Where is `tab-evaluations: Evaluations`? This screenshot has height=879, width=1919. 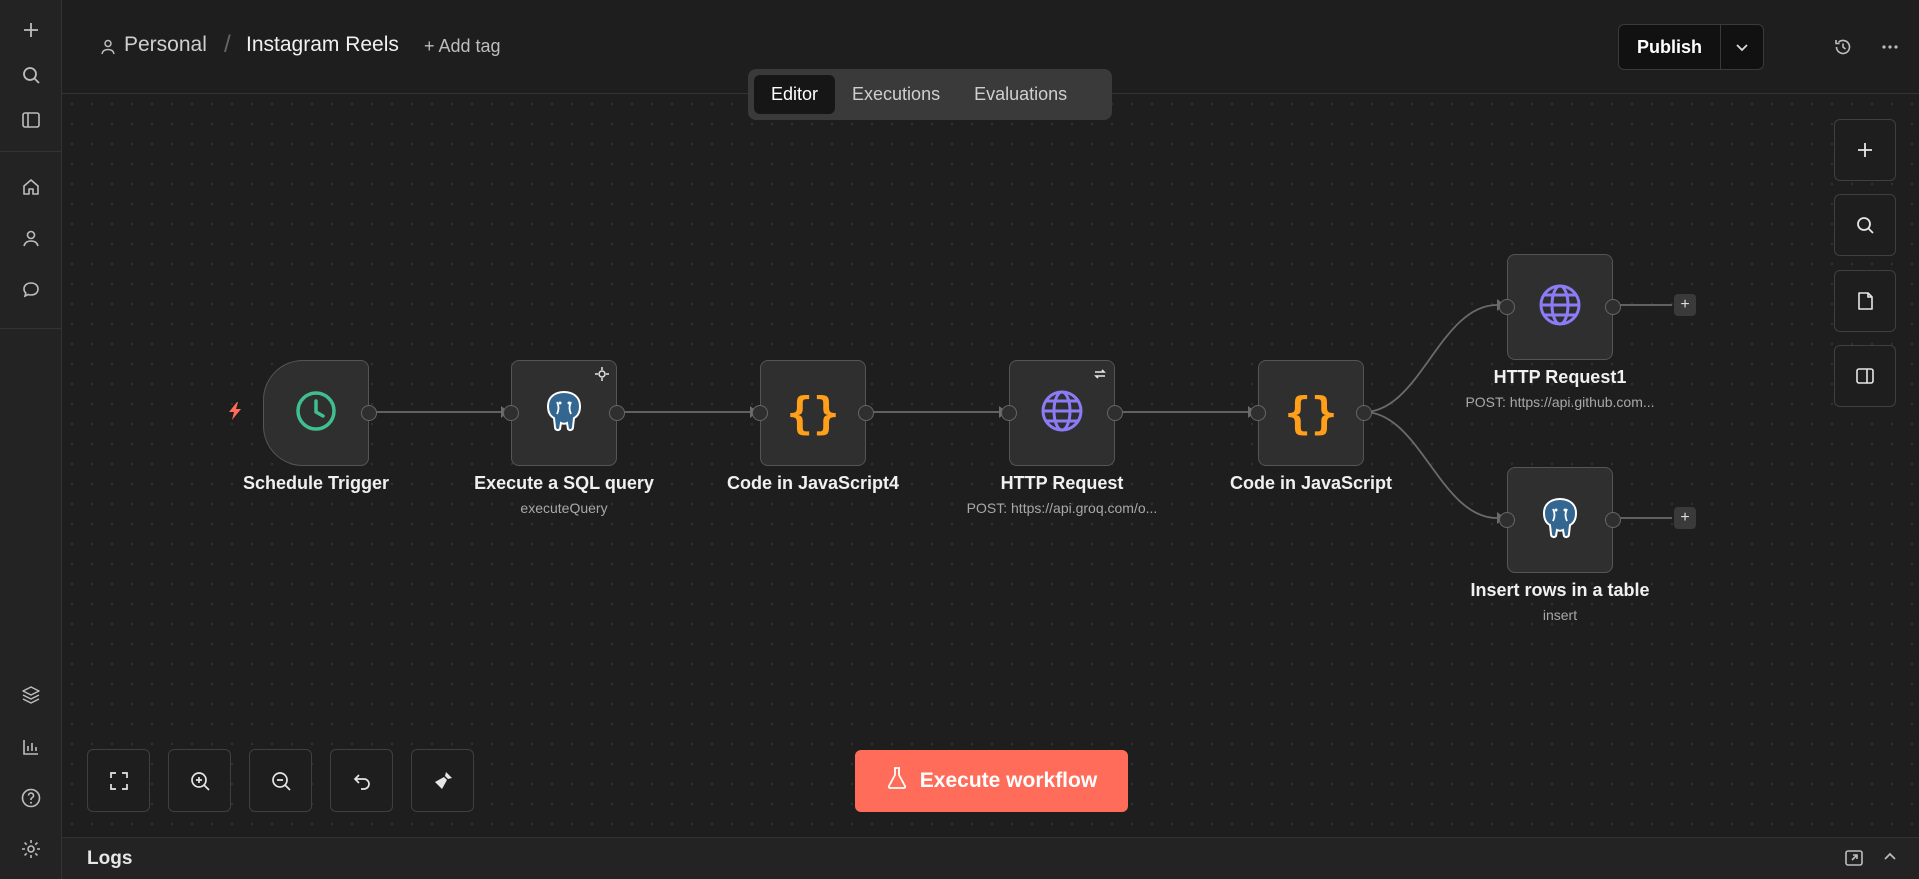
tab-evaluations: Evaluations is located at coordinates (1020, 94).